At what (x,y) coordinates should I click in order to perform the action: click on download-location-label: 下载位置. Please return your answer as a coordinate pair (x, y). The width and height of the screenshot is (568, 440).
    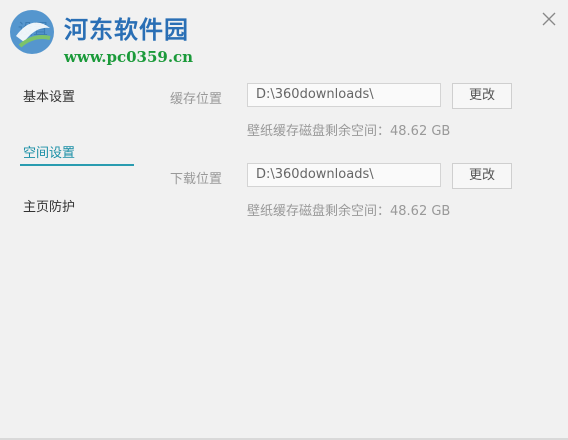
    Looking at the image, I should click on (196, 179).